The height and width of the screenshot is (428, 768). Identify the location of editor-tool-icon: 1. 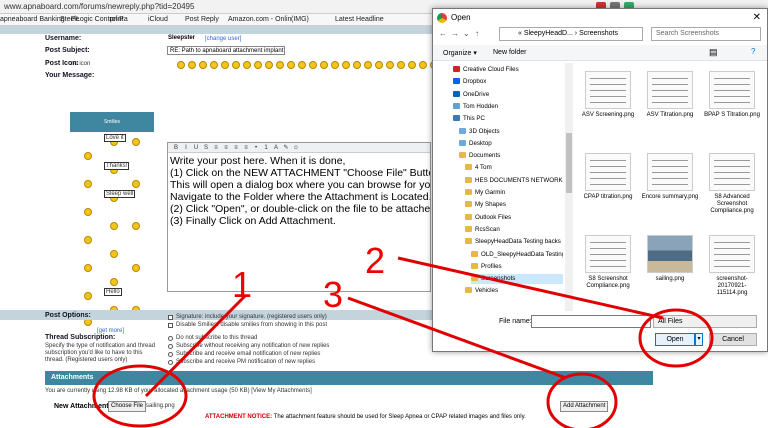
(266, 148).